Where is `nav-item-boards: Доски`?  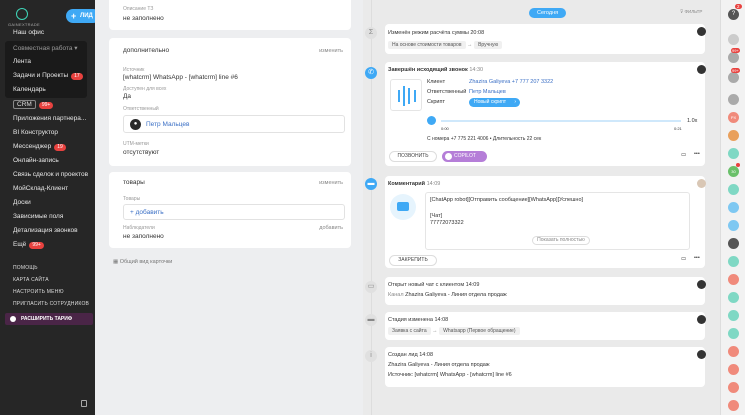
nav-item-boards: Доски is located at coordinates (22, 202).